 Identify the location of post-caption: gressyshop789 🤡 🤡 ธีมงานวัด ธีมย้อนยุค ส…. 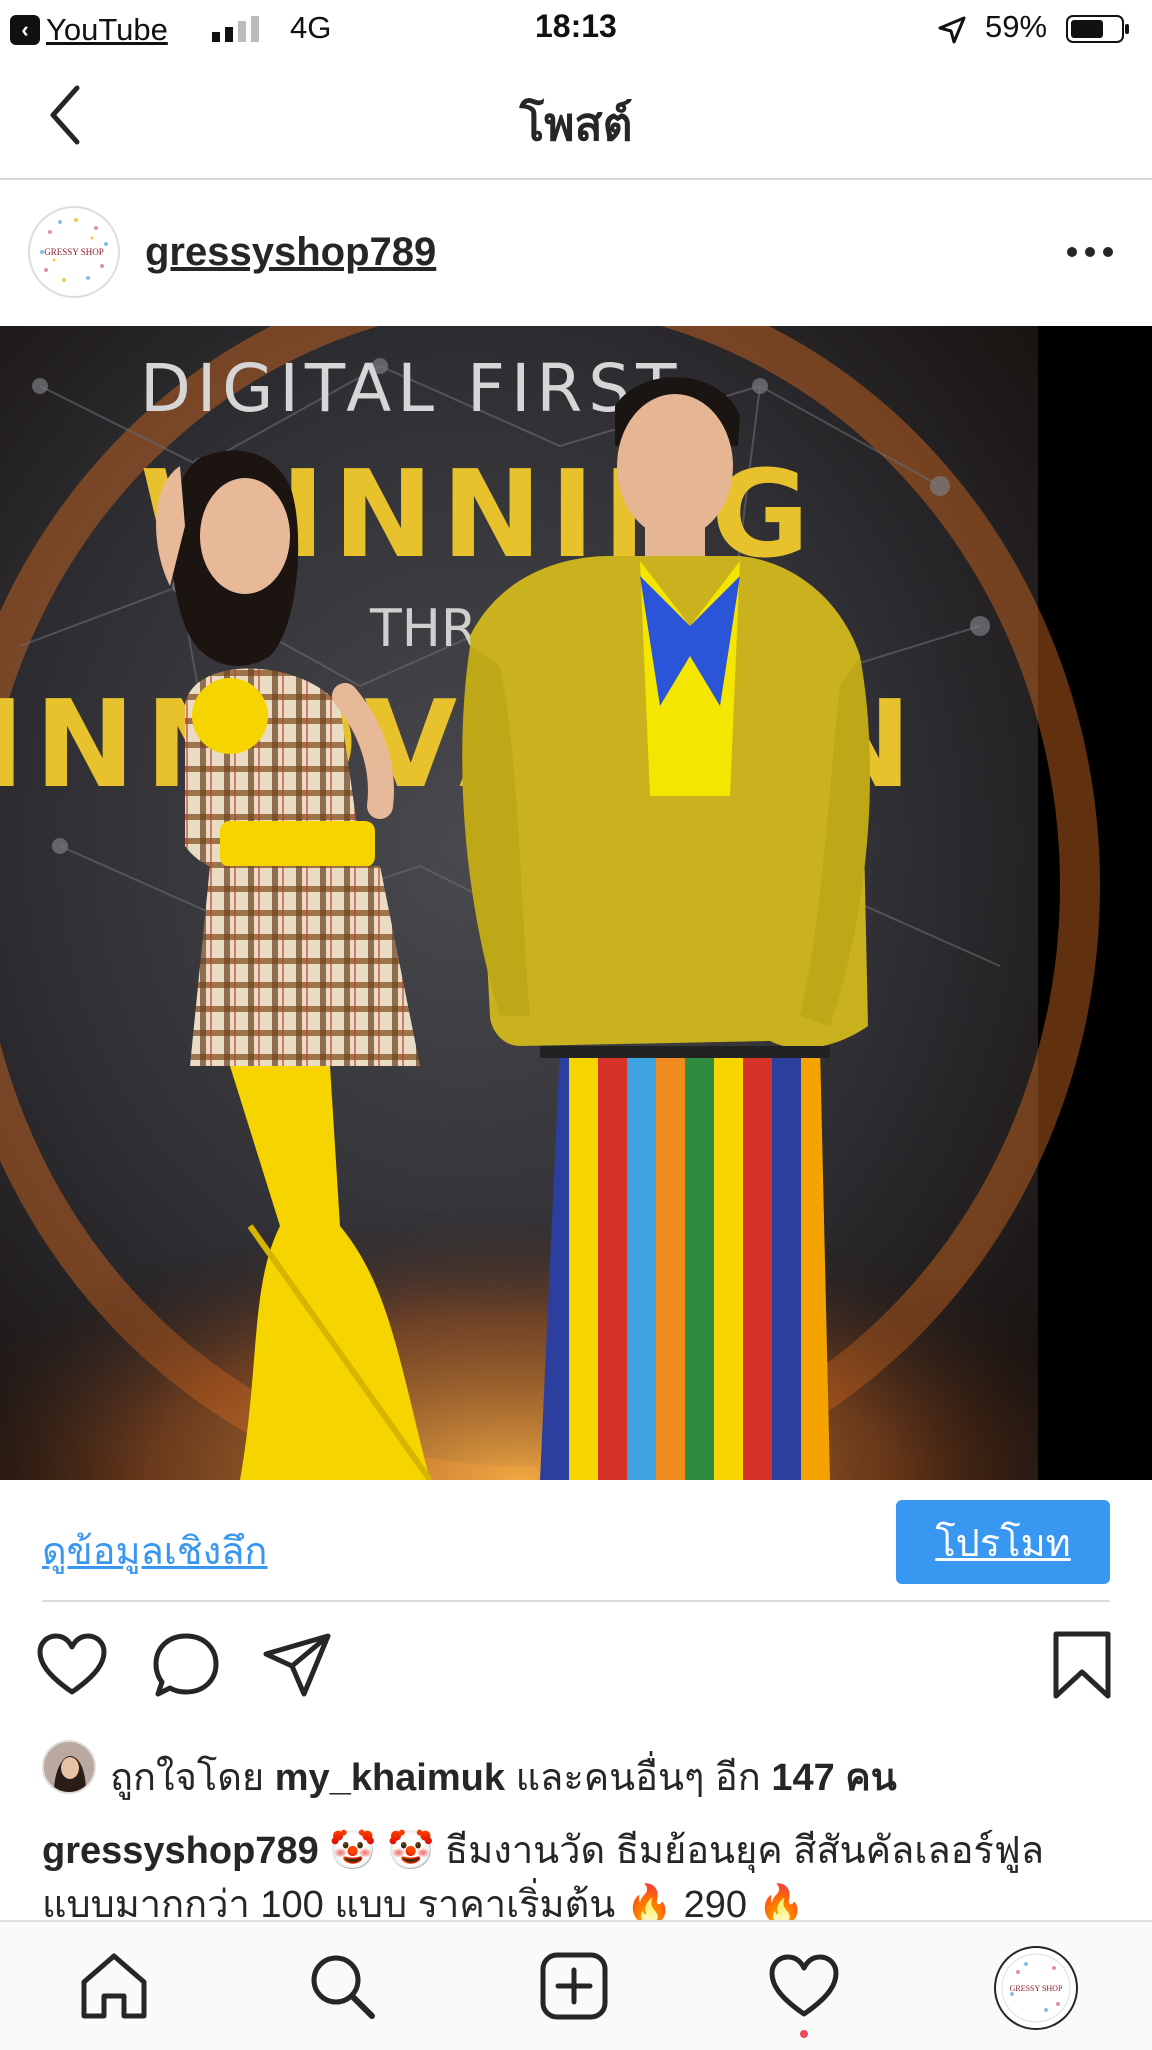
(582, 1872).